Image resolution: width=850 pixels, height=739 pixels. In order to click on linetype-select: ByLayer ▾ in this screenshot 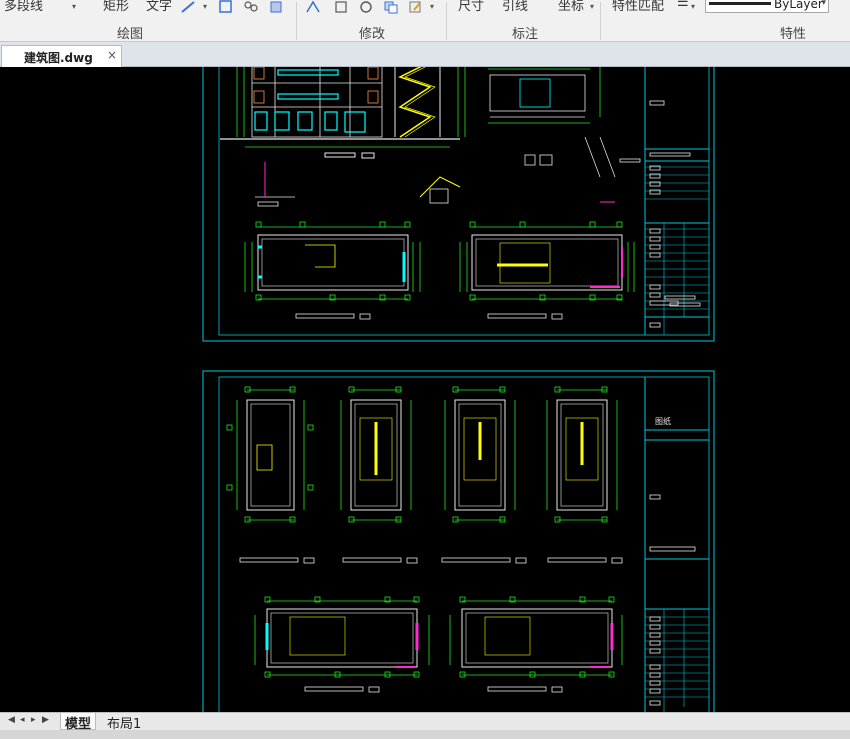, I will do `click(767, 6)`.